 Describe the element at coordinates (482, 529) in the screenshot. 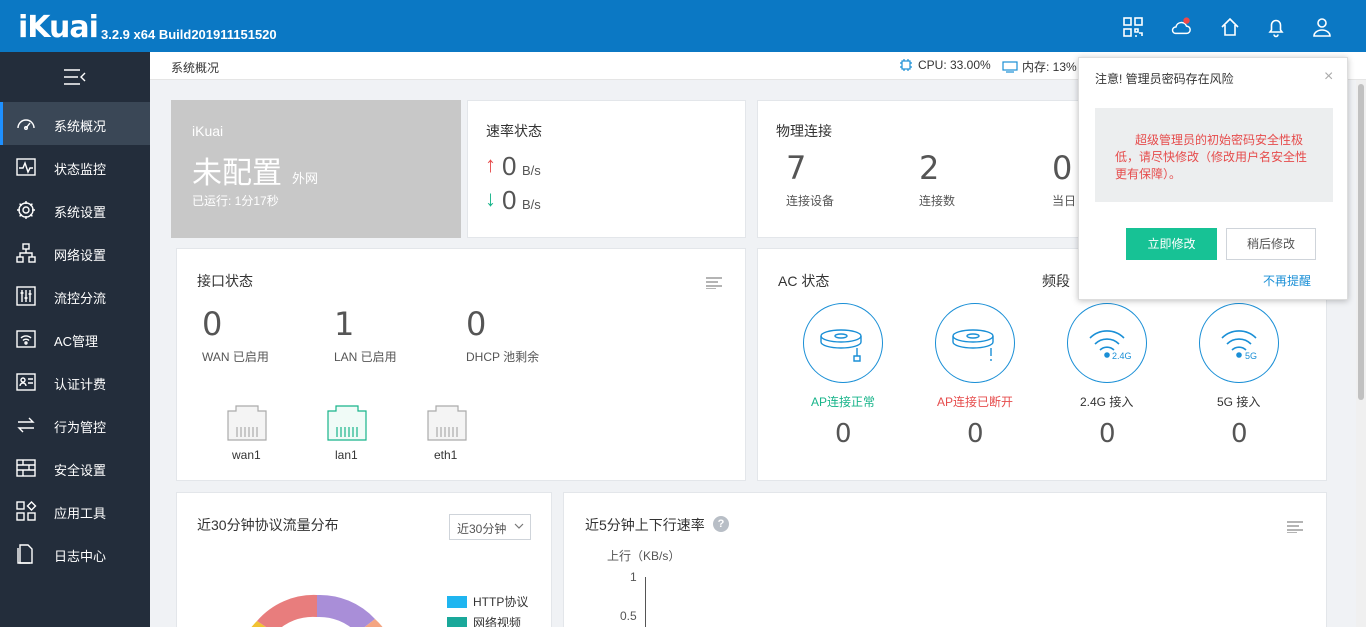

I see `select-value: 近30分钟` at that location.